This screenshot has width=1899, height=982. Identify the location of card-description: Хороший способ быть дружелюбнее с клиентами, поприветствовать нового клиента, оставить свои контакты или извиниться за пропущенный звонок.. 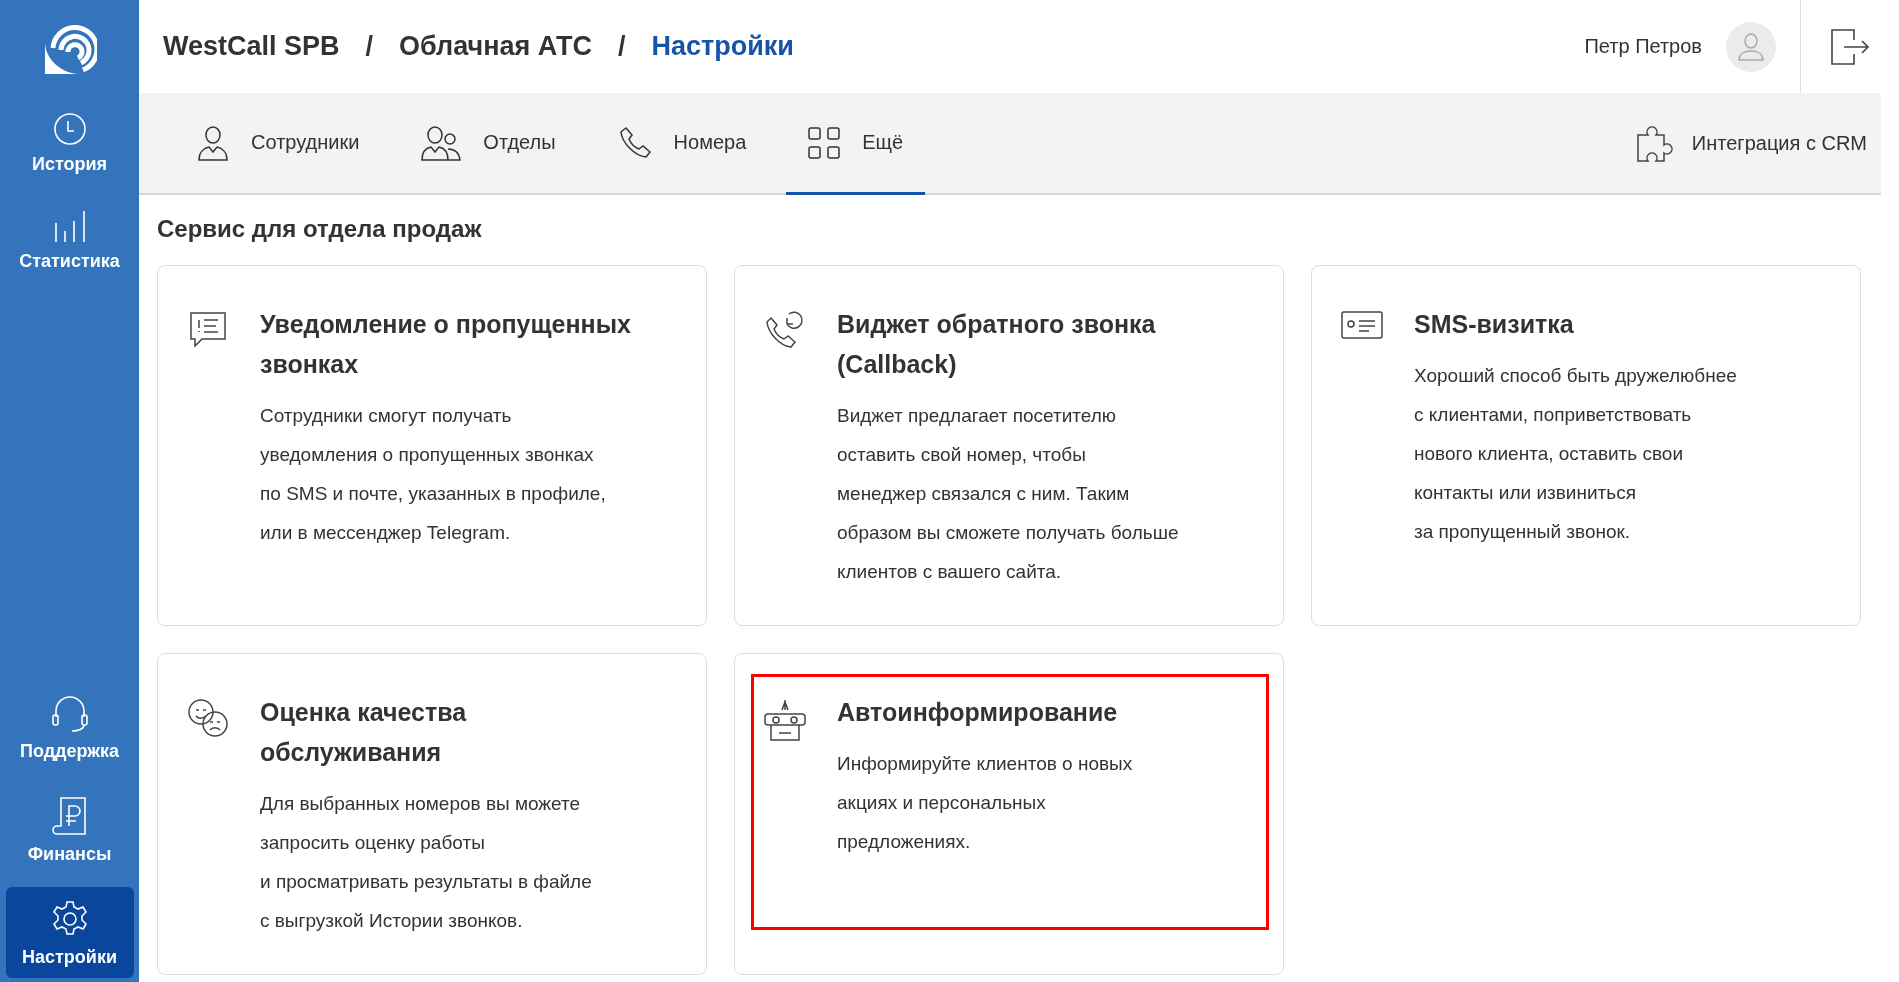
(1575, 454).